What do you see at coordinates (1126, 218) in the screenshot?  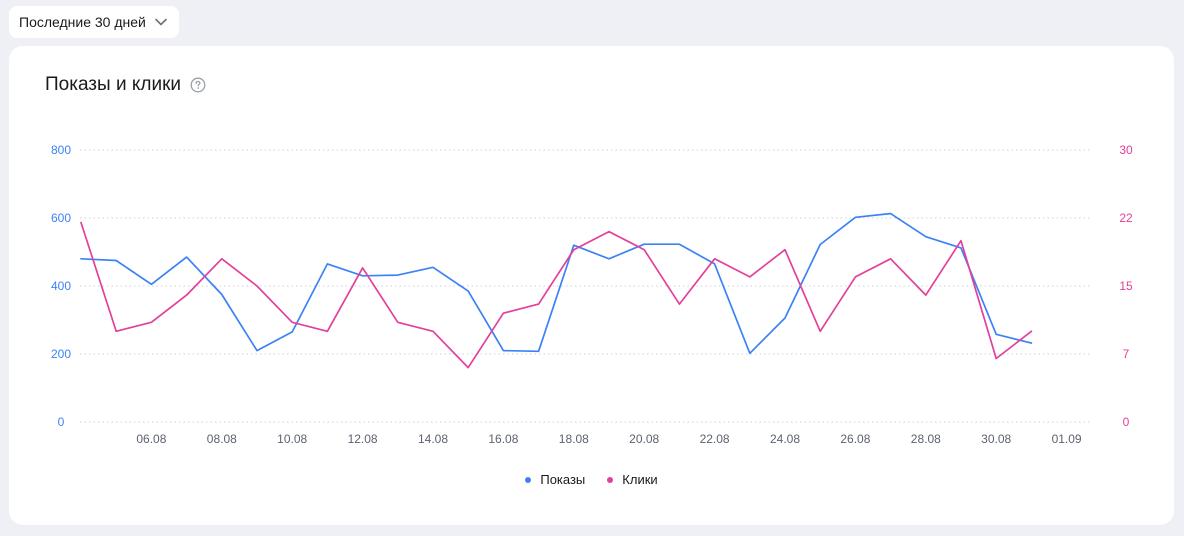 I see `right-axis-tick-label: 22` at bounding box center [1126, 218].